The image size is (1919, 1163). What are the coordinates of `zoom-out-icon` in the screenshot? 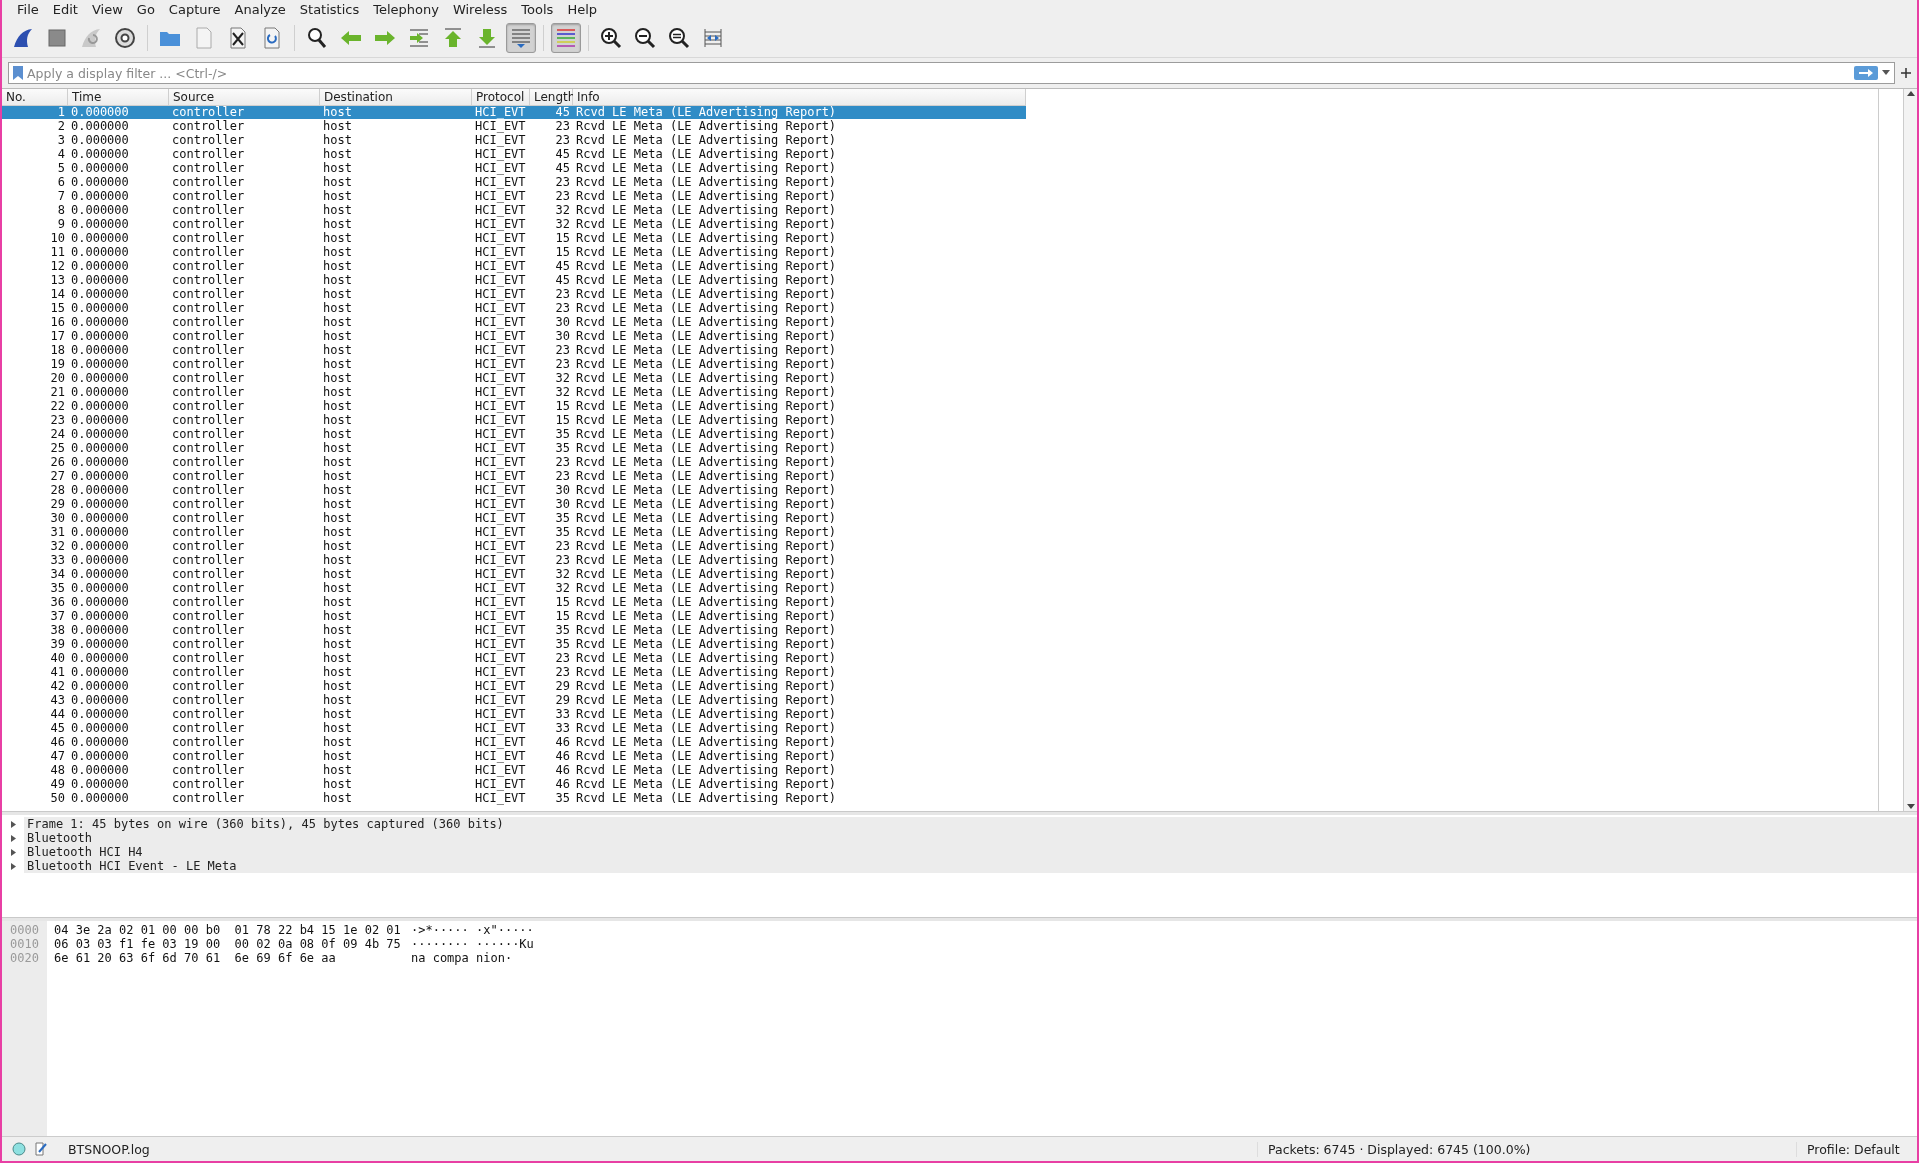 It's located at (645, 38).